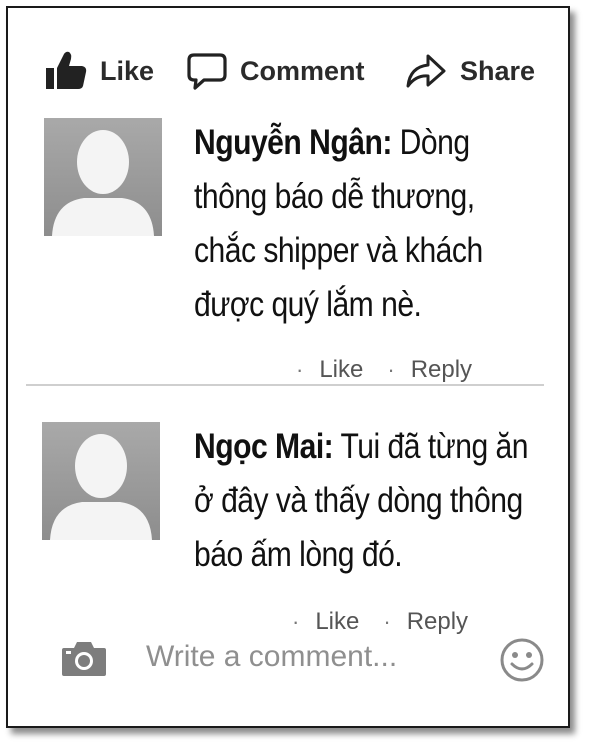 This screenshot has width=592, height=752. What do you see at coordinates (384, 370) in the screenshot?
I see `comment-meta: · Like · Reply` at bounding box center [384, 370].